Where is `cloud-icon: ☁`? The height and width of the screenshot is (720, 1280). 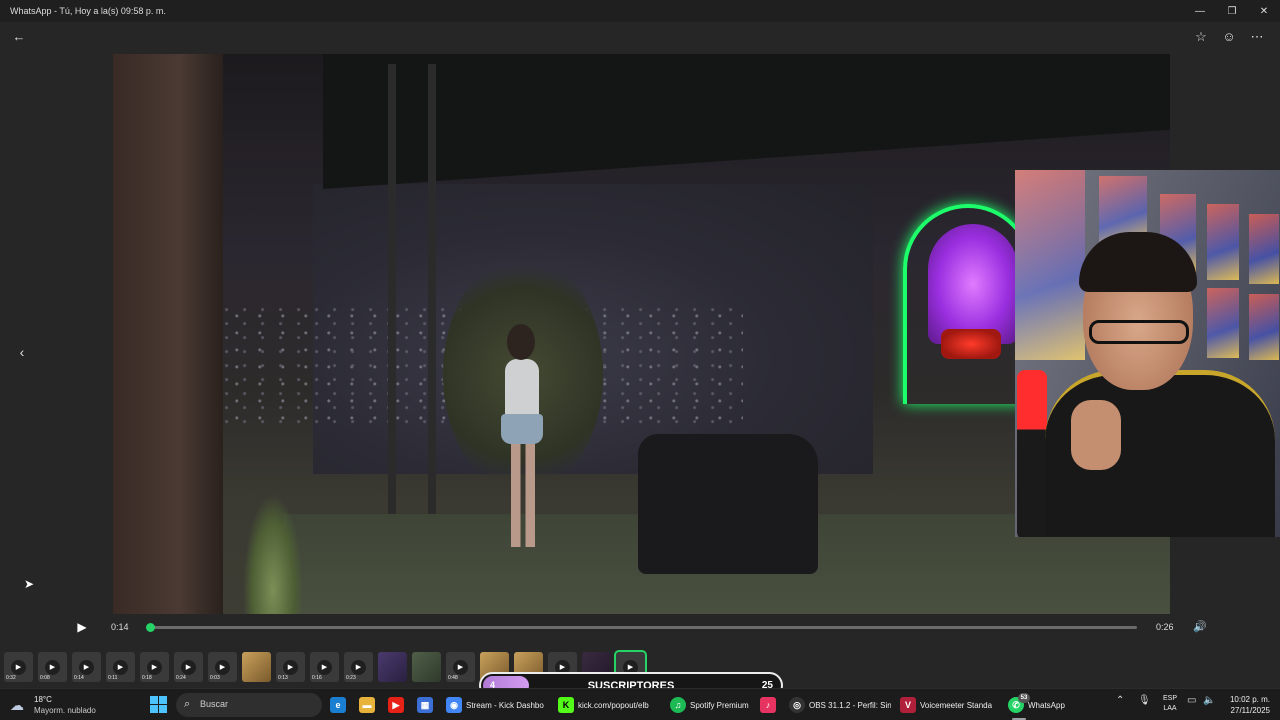 cloud-icon: ☁ is located at coordinates (17, 705).